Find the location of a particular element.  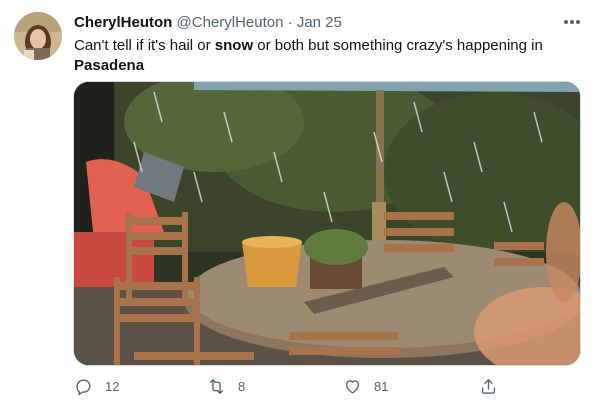

share-icon is located at coordinates (488, 386).